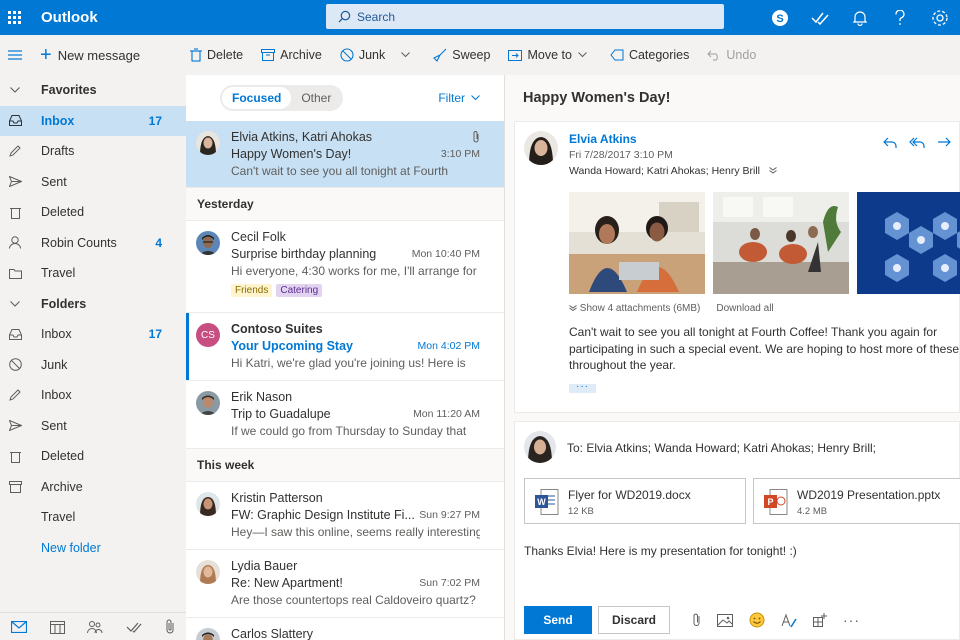 Image resolution: width=960 pixels, height=640 pixels. Describe the element at coordinates (621, 155) in the screenshot. I see `sent-date: Fri 7/28/2017 3:10 PM` at that location.